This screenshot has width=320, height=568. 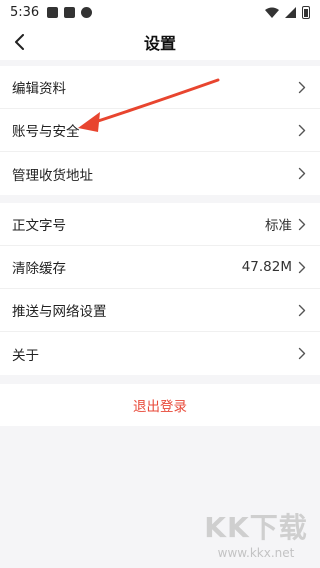 What do you see at coordinates (278, 226) in the screenshot?
I see `row-value: 标准` at bounding box center [278, 226].